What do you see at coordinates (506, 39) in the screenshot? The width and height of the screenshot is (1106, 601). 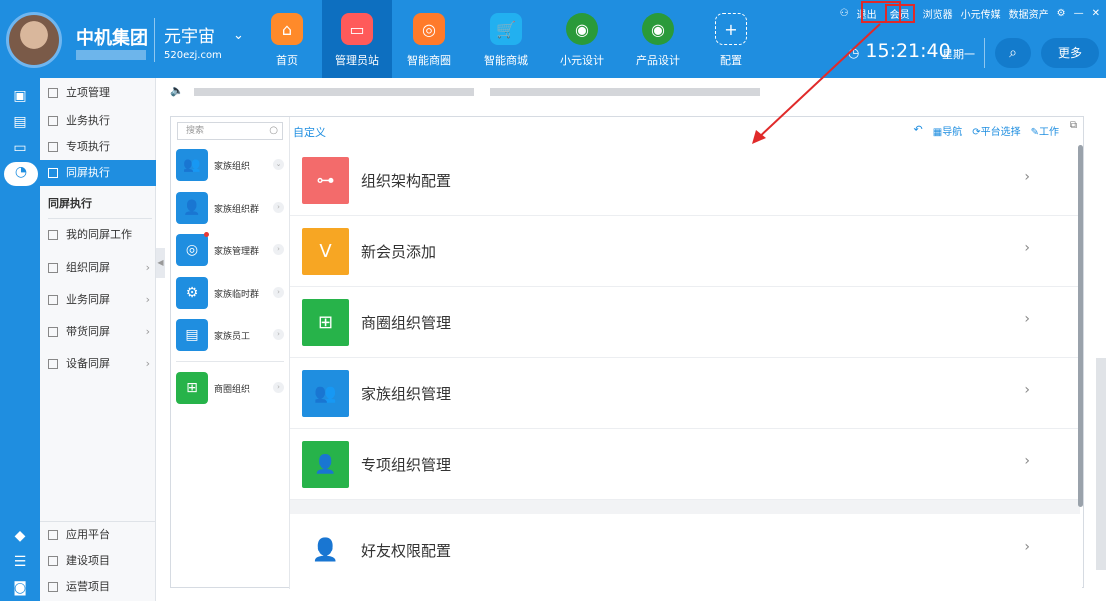 I see `tab-smart-mall: 🛒 智能商城` at bounding box center [506, 39].